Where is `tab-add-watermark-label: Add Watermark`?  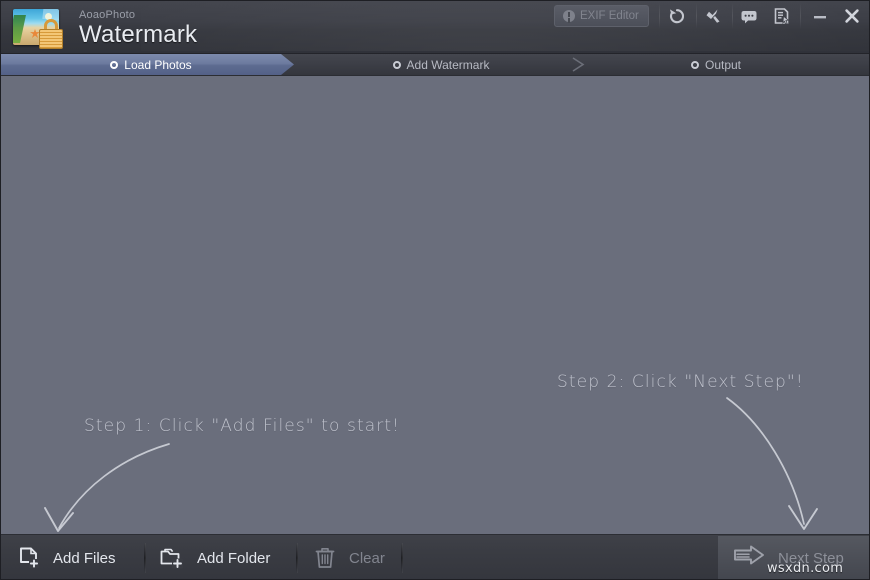
tab-add-watermark-label: Add Watermark is located at coordinates (448, 64).